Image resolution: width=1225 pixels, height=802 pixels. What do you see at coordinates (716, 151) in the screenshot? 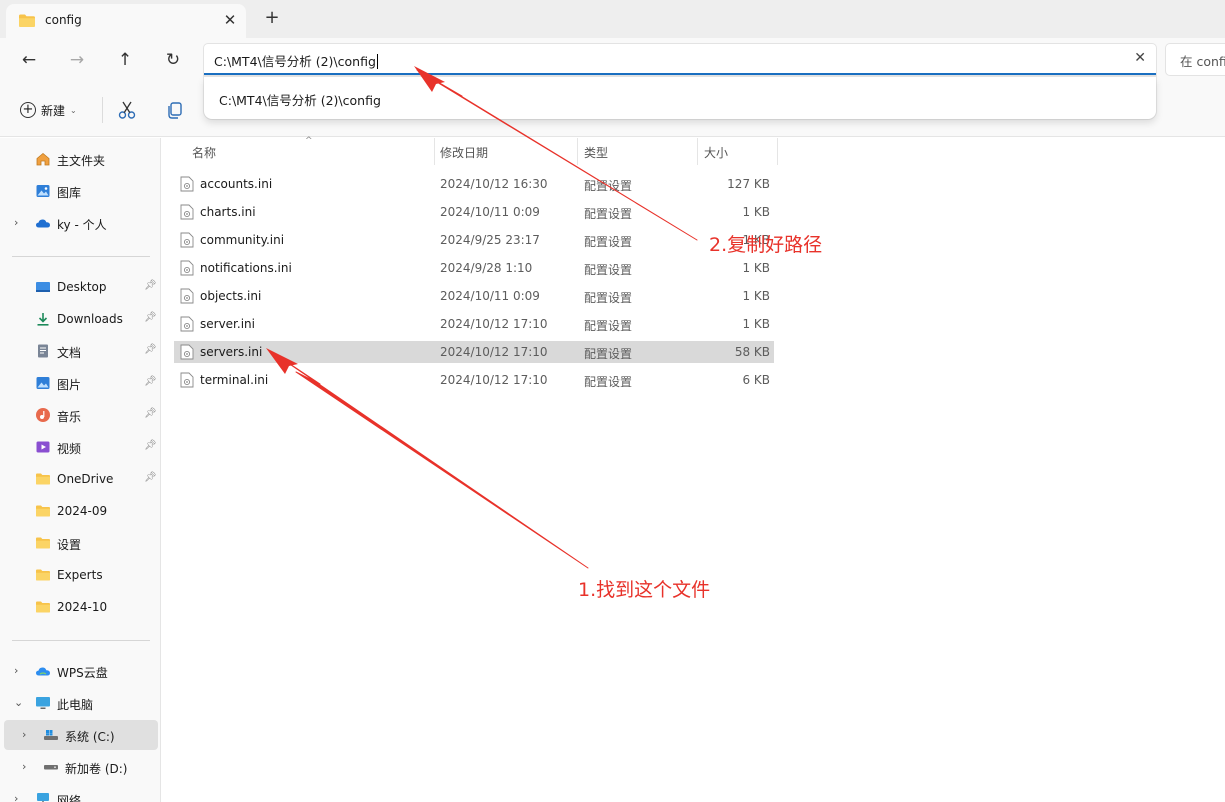
I see `column-header-size: 大小` at bounding box center [716, 151].